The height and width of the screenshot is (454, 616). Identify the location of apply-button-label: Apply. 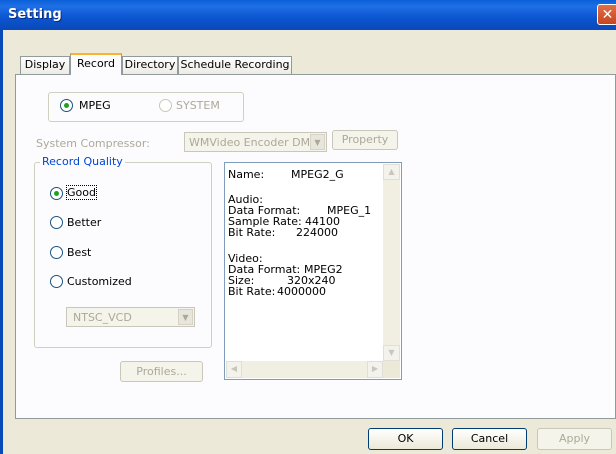
(574, 438).